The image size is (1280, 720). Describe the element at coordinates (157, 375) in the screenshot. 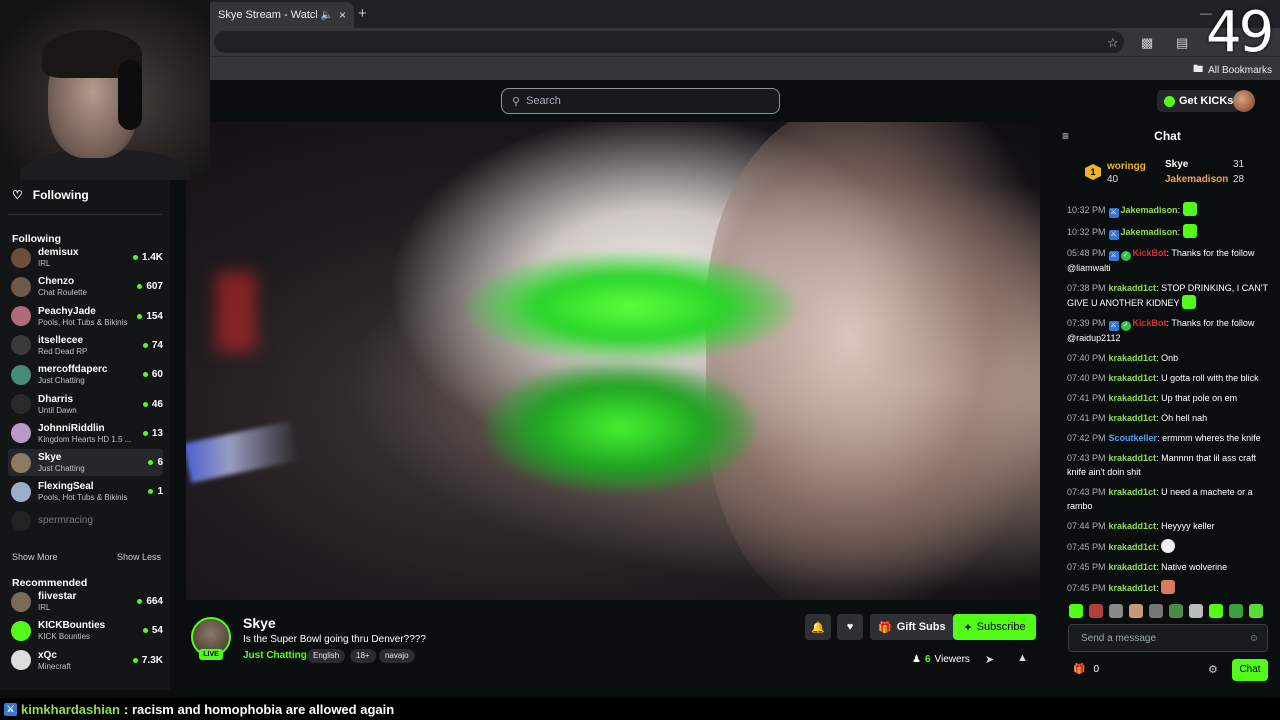

I see `channel-viewer-count: 60` at that location.